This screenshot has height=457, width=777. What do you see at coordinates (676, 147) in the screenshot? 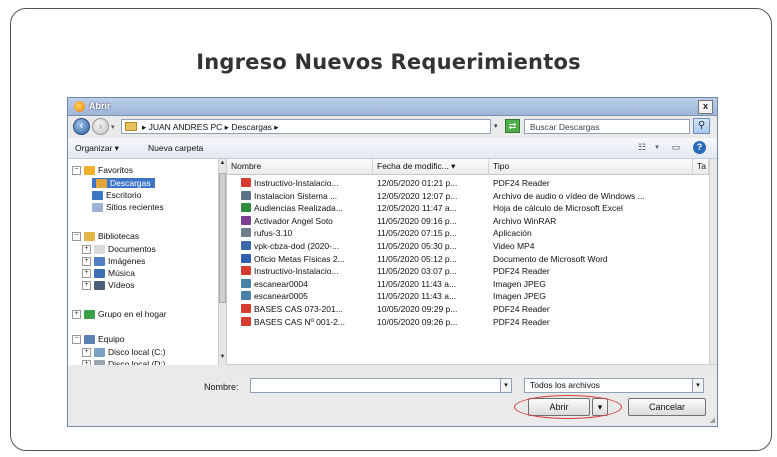
I see `preview-pane-icon: ▭` at bounding box center [676, 147].